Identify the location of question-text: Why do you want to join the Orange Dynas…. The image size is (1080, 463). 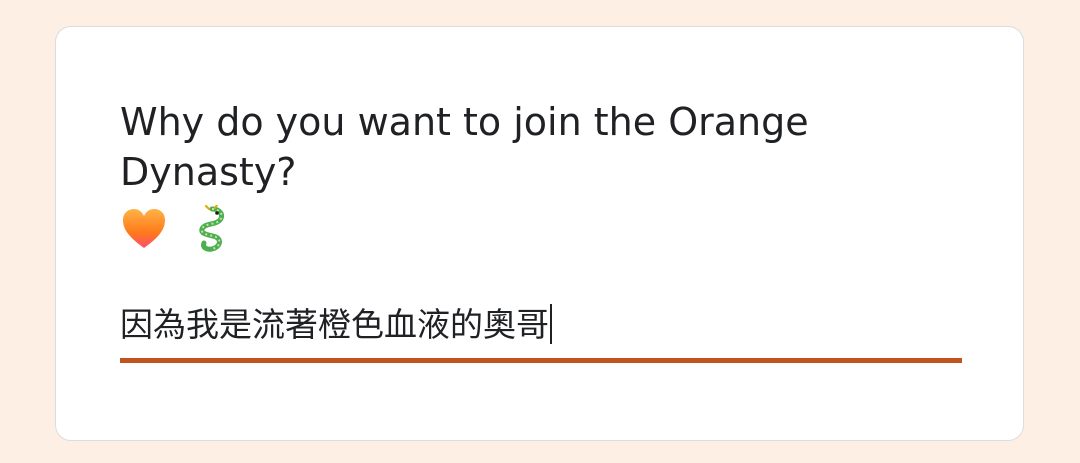
(464, 147).